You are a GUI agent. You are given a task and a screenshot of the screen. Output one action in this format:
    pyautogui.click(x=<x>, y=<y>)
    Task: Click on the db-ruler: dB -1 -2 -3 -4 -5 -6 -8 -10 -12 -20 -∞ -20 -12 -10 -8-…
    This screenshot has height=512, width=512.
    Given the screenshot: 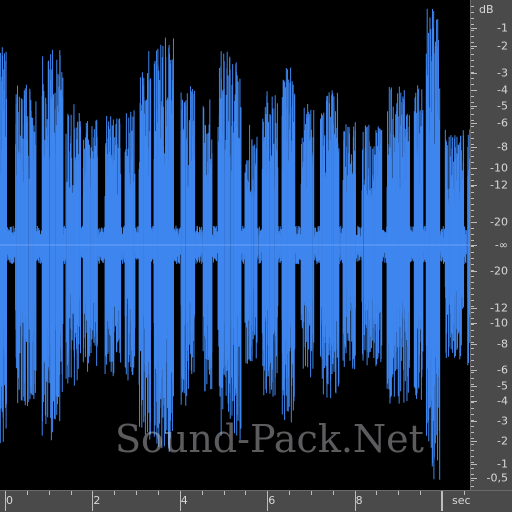 What is the action you would take?
    pyautogui.click(x=491, y=245)
    